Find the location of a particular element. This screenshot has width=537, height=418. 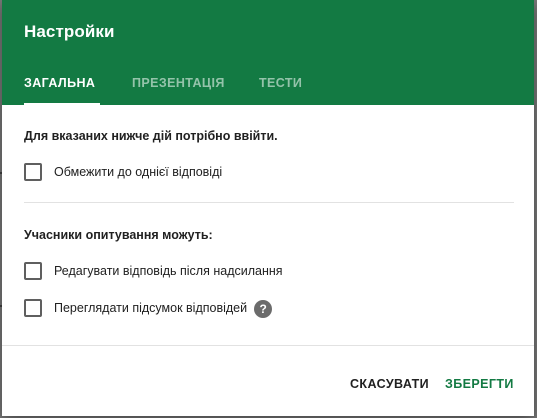

cancel-button: СКАСУВАТИ is located at coordinates (389, 384).